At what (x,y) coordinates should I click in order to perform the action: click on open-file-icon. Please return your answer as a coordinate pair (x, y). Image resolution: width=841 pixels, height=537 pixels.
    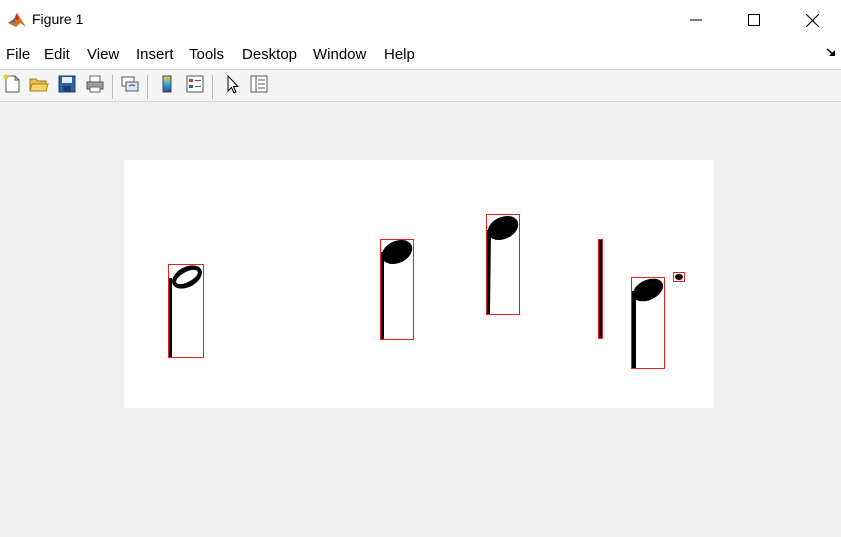
    Looking at the image, I should click on (39, 86).